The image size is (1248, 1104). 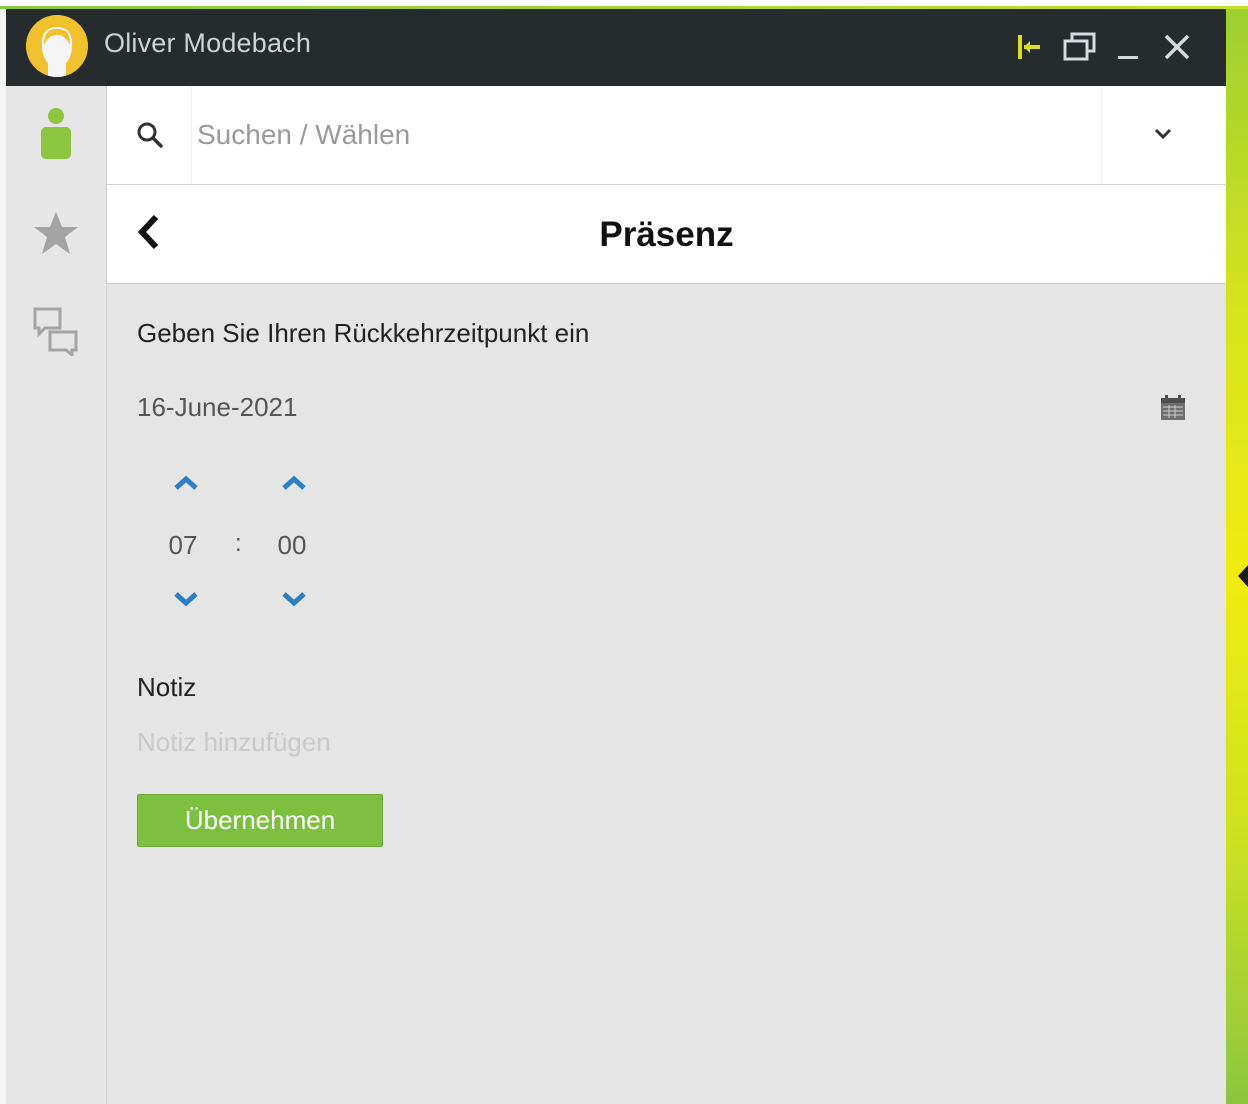 I want to click on search-icon, so click(x=150, y=135).